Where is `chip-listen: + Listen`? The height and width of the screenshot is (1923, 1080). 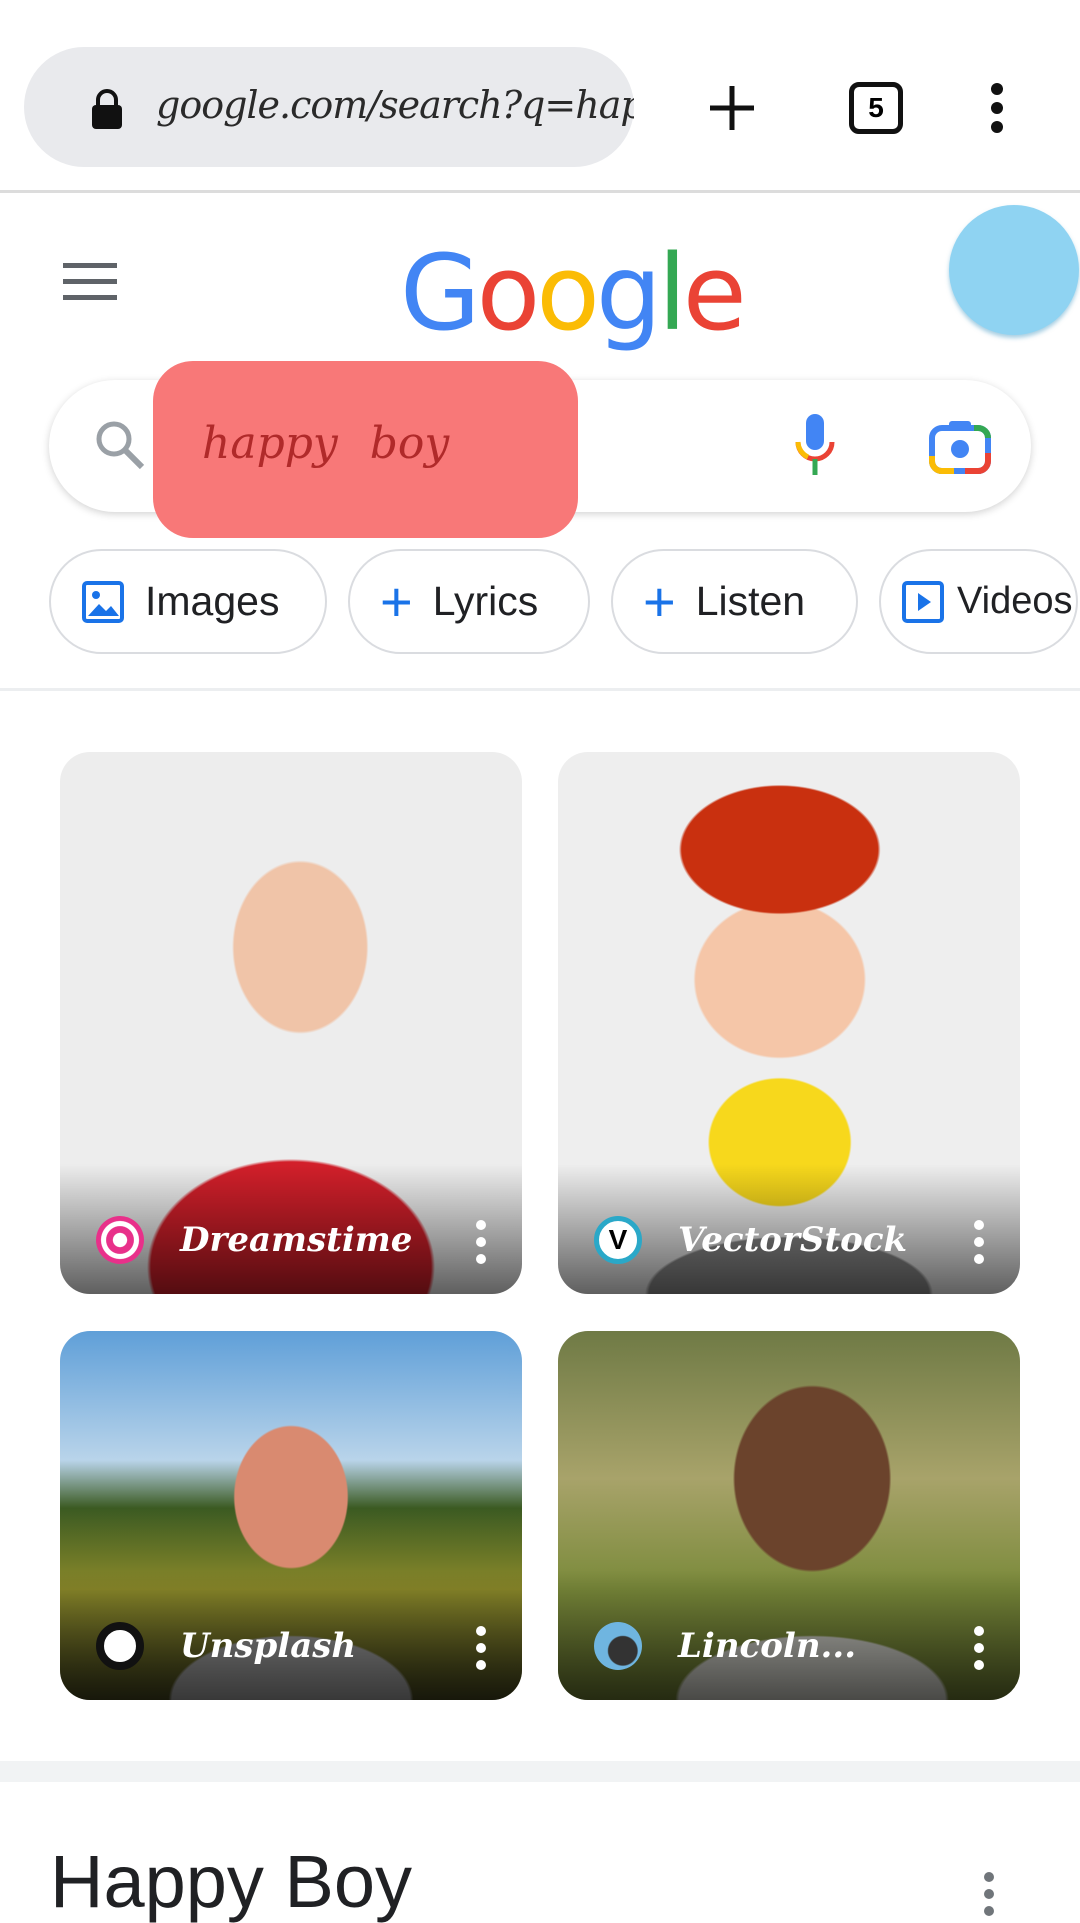
chip-listen: + Listen is located at coordinates (734, 601).